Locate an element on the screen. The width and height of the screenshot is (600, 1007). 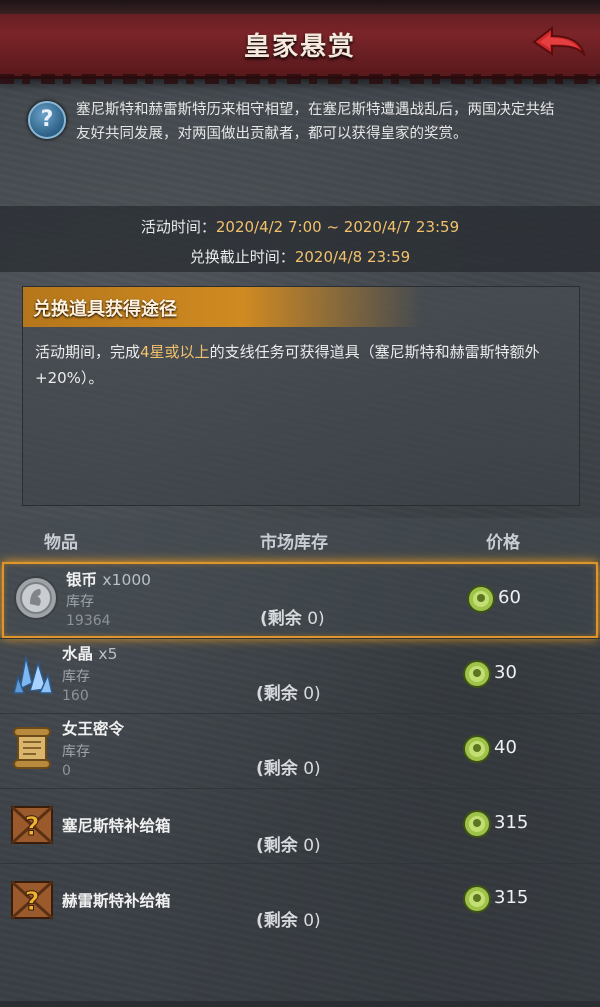
scroll-icon is located at coordinates (32, 748).